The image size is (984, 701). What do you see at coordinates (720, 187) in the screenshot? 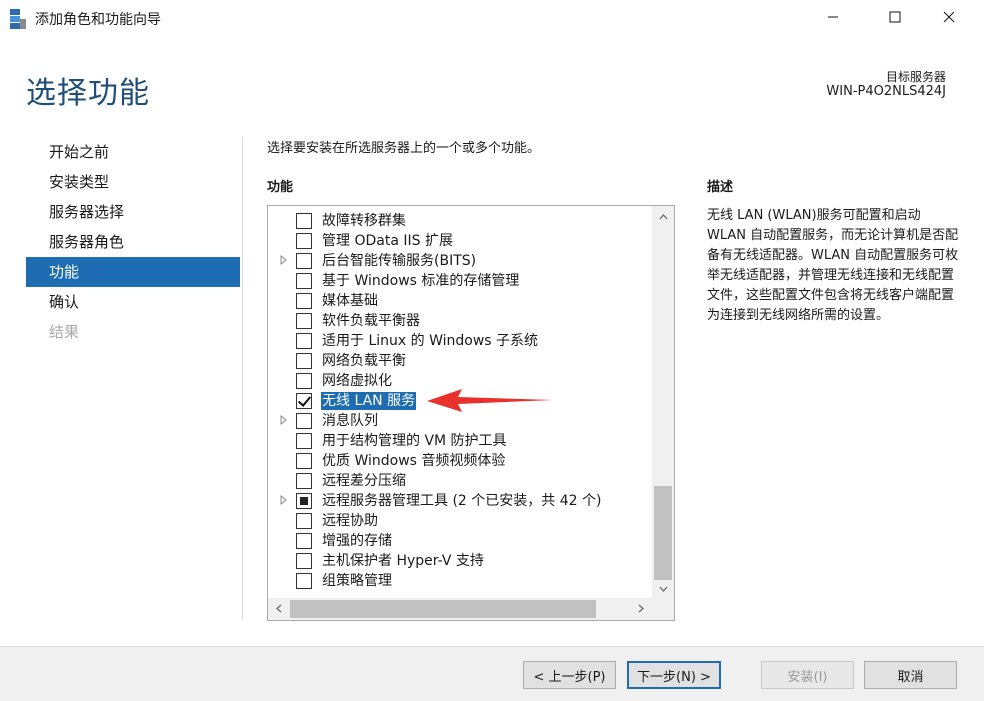
I see `description-heading: 描述` at bounding box center [720, 187].